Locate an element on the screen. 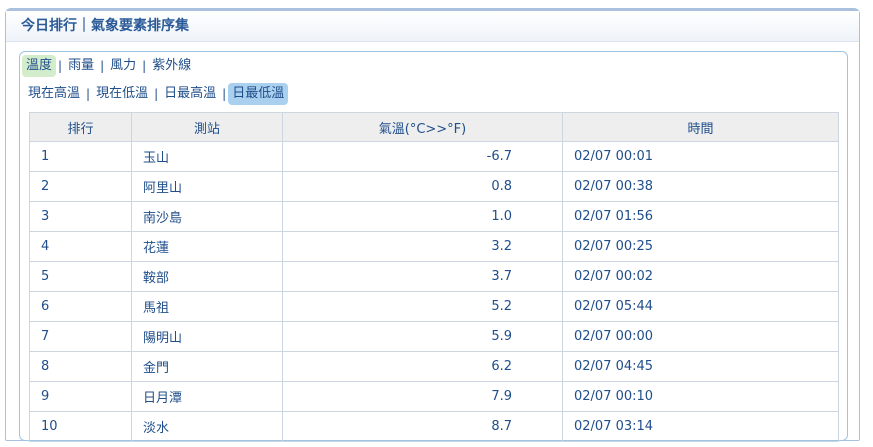 Image resolution: width=873 pixels, height=447 pixels. temperature-cell: 5.9 is located at coordinates (422, 336).